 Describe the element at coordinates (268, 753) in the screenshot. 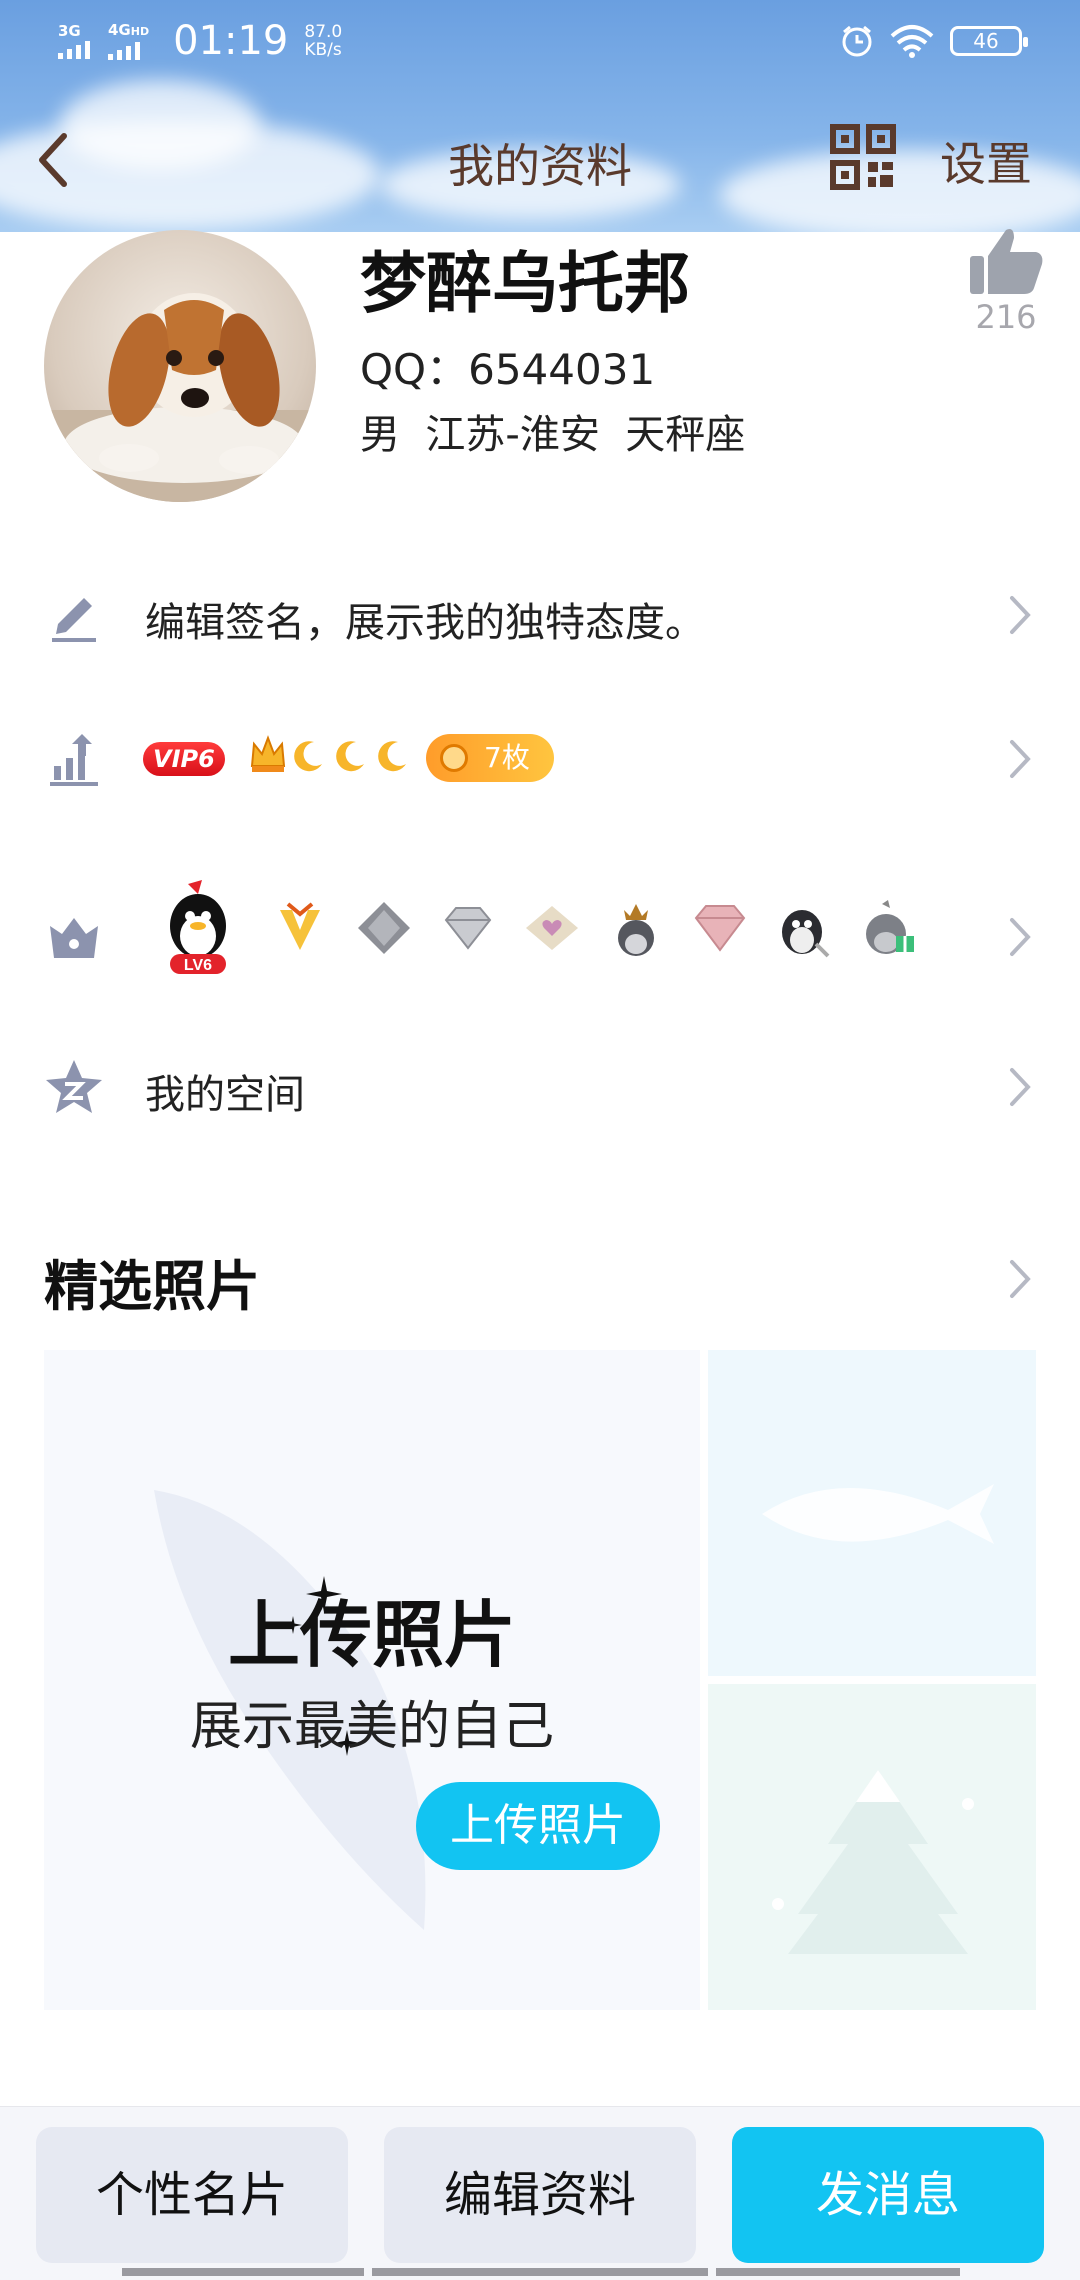

I see `crown-icon` at that location.